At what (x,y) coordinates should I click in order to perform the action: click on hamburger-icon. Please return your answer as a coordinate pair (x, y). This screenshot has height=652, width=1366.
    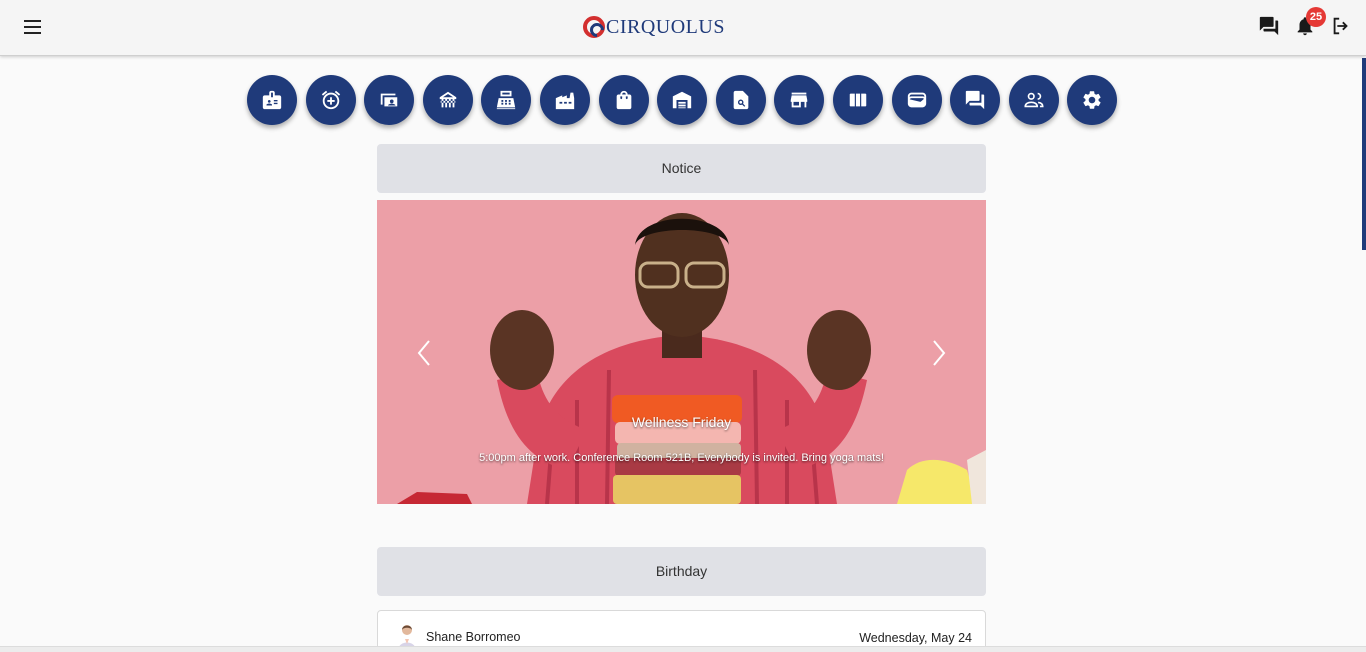
    Looking at the image, I should click on (33, 27).